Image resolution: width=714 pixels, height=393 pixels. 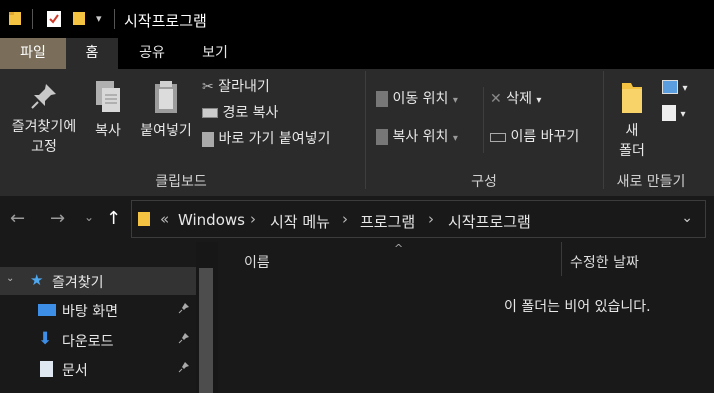 I want to click on breadcrumb-windows: Windows, so click(x=211, y=220).